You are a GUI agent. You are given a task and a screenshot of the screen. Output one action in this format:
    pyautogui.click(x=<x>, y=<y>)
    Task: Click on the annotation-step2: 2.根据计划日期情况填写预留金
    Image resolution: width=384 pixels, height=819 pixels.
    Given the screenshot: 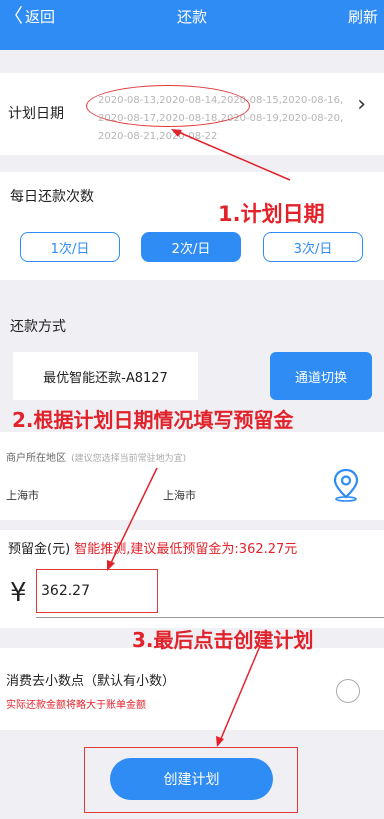 What is the action you would take?
    pyautogui.click(x=153, y=420)
    